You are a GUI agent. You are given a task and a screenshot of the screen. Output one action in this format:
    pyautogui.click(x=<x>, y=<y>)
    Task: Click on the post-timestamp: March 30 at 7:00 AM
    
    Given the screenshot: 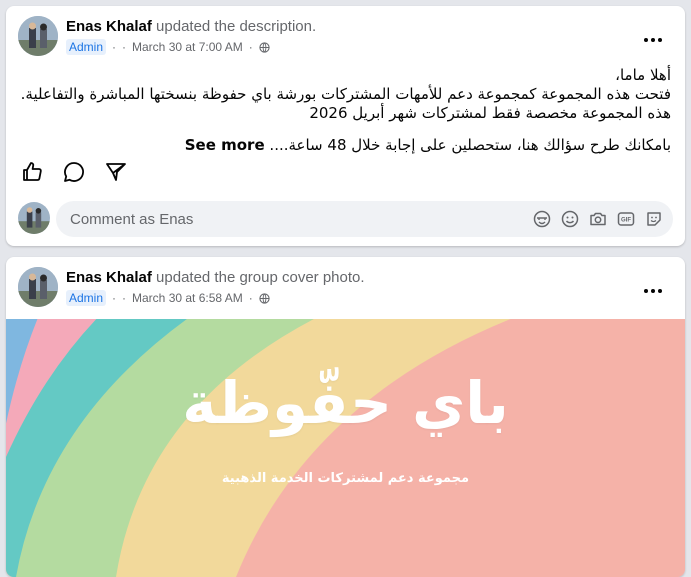 What is the action you would take?
    pyautogui.click(x=187, y=47)
    